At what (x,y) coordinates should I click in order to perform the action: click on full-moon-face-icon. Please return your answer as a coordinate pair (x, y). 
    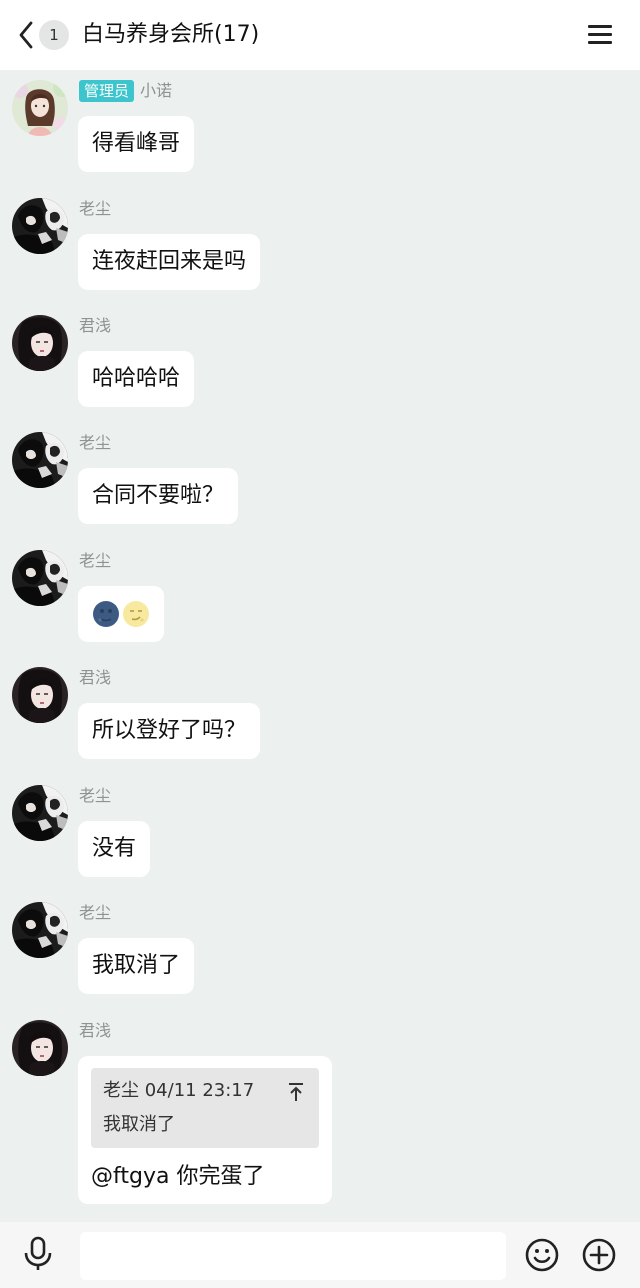
    Looking at the image, I should click on (136, 614).